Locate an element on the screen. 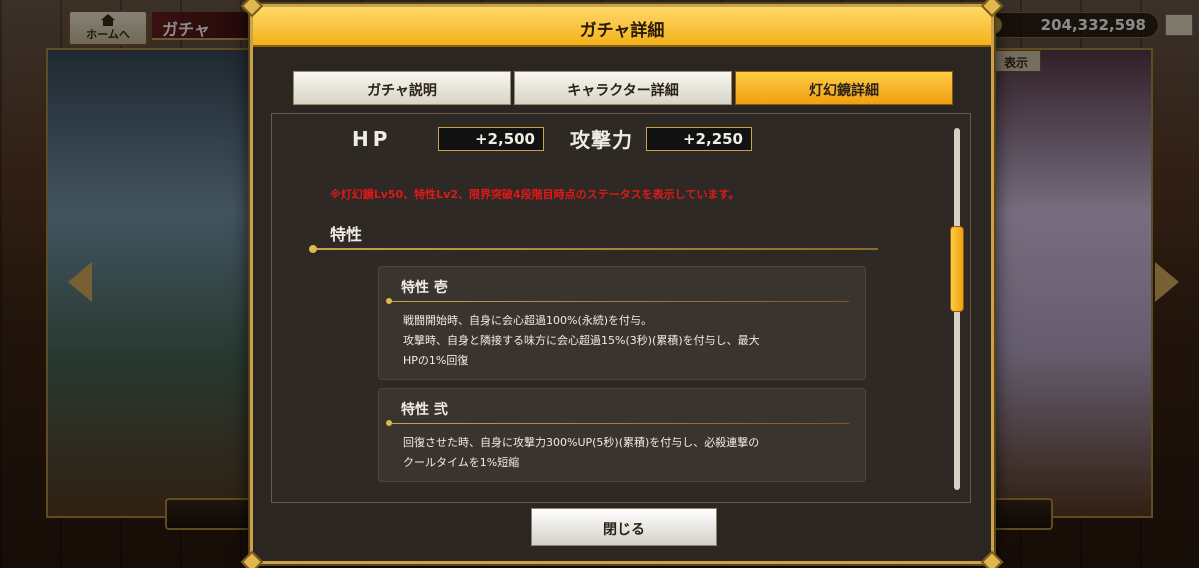 The width and height of the screenshot is (1199, 568). tab-gacha-description: ガチャ説明 is located at coordinates (402, 88).